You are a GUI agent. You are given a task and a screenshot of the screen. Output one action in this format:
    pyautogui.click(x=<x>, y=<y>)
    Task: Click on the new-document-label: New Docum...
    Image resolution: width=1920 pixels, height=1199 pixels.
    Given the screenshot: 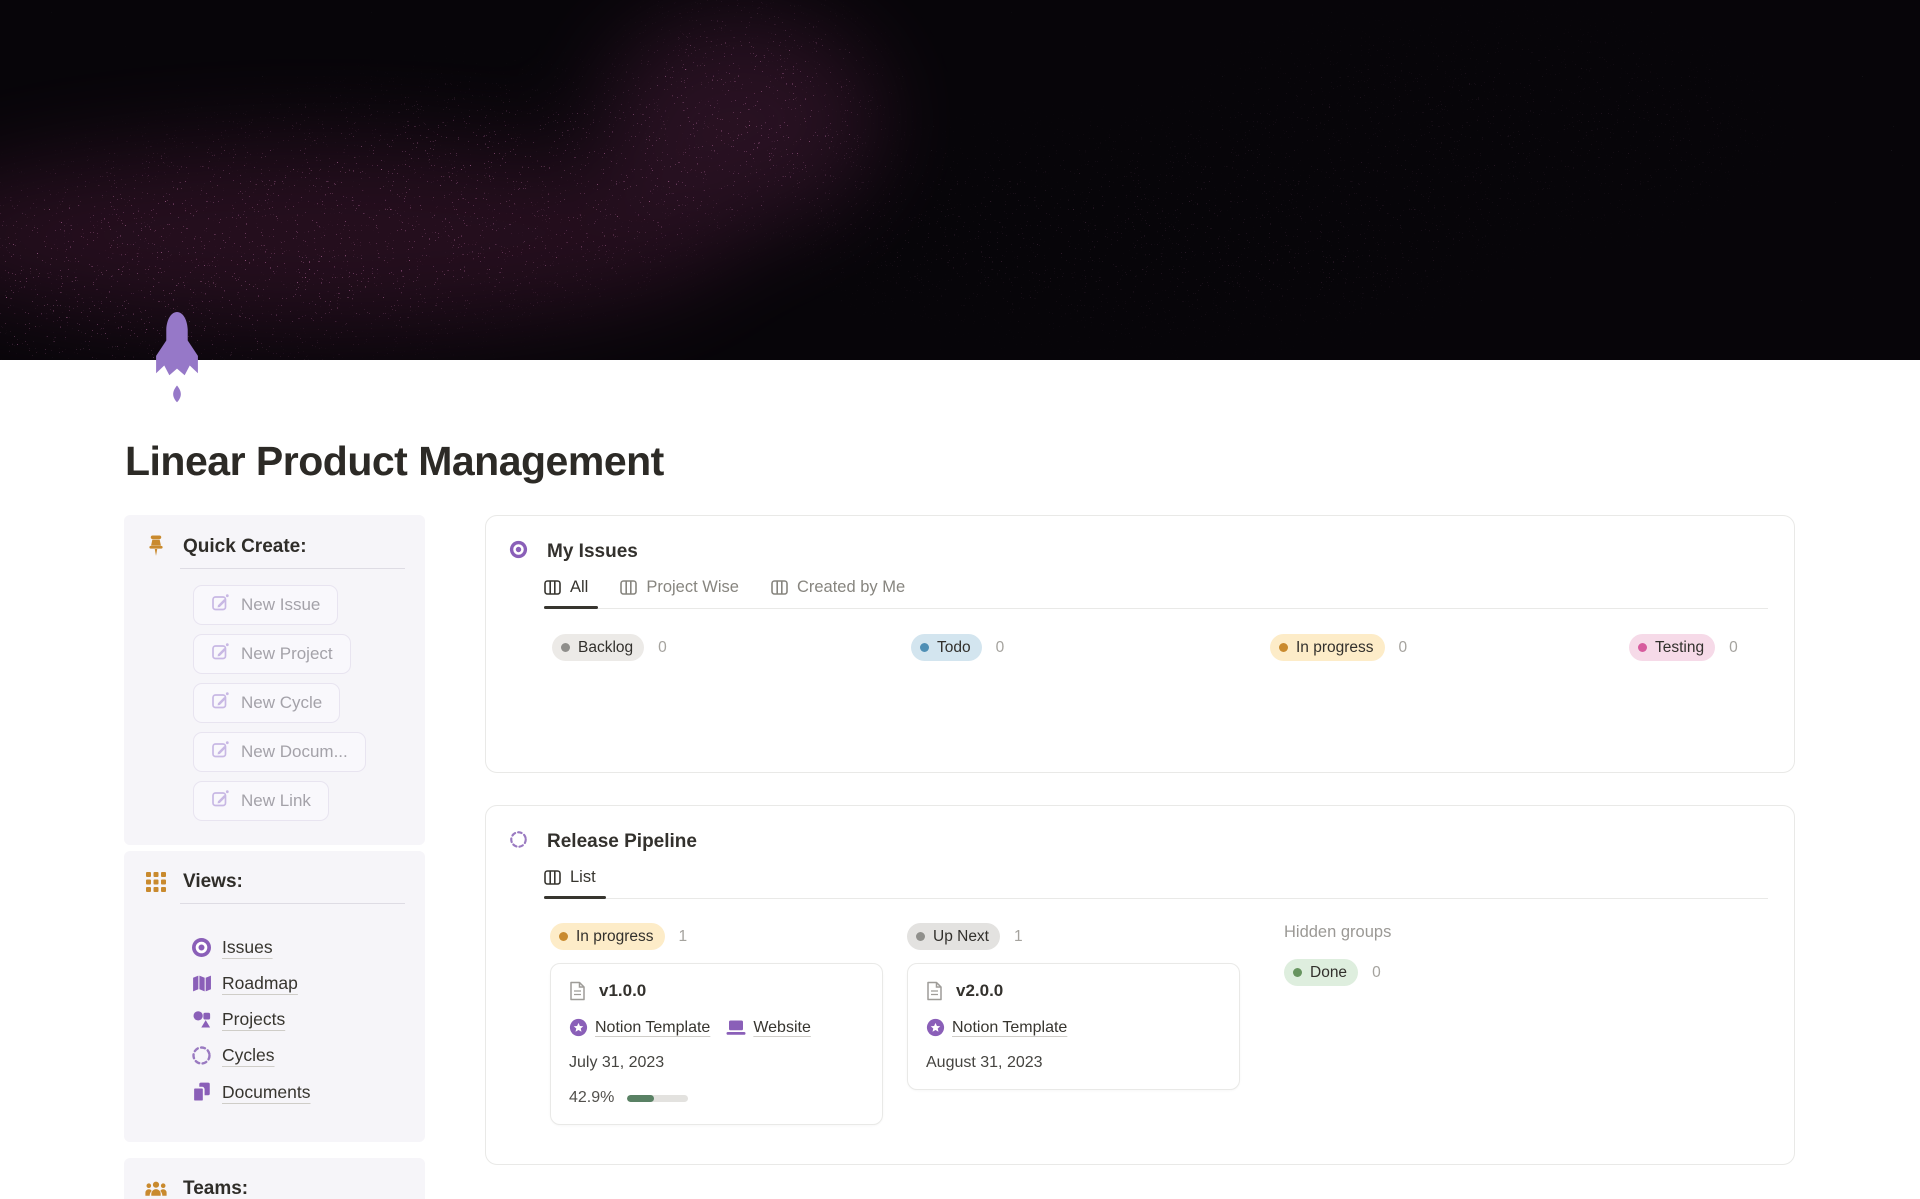 What is the action you would take?
    pyautogui.click(x=294, y=751)
    